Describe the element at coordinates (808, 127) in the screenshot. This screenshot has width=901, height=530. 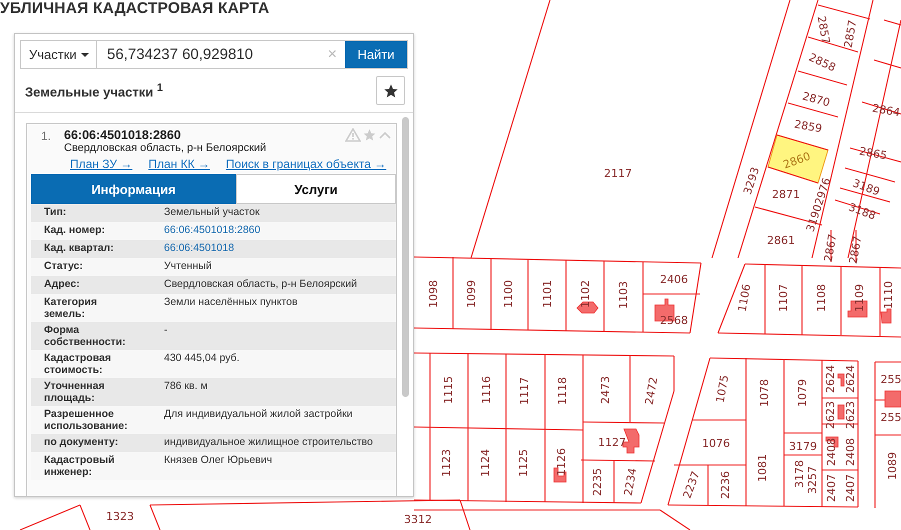
I see `parcel-number: 2859` at that location.